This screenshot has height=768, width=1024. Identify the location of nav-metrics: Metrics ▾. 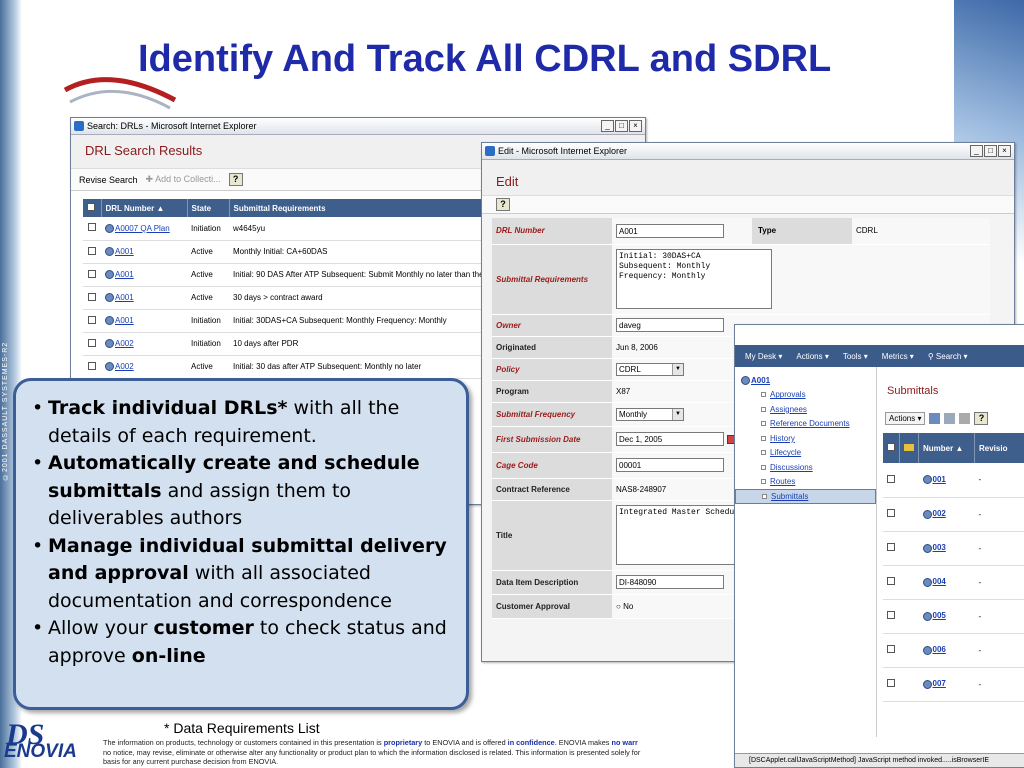
(898, 356).